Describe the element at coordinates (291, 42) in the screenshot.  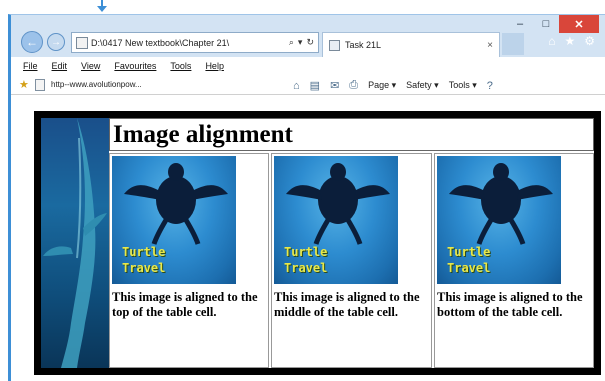
I see `search-icon: ⌕` at that location.